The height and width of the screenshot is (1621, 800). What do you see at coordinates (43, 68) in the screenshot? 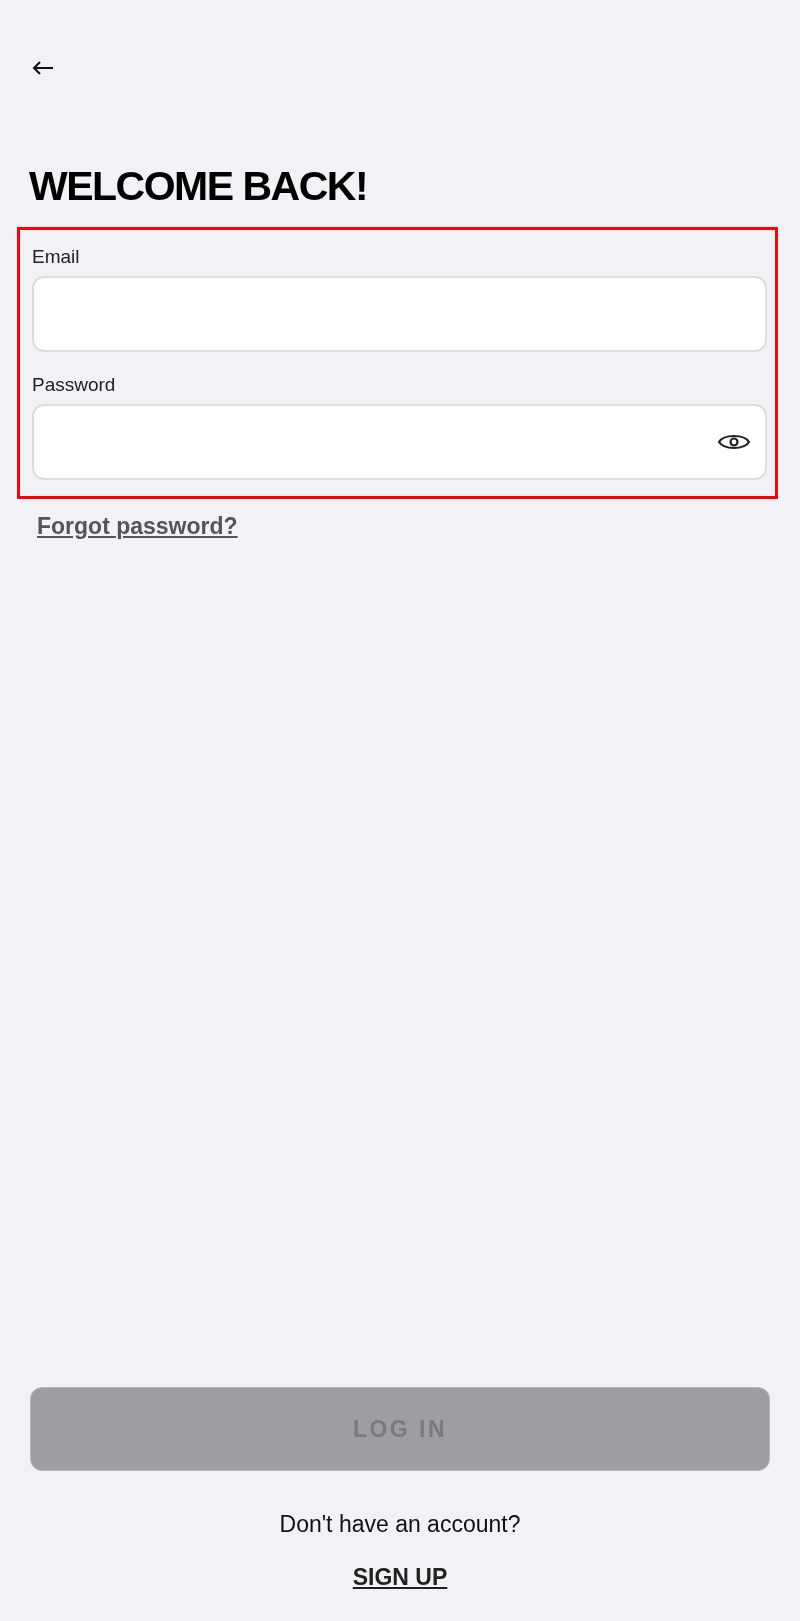
I see `back-arrow-icon` at bounding box center [43, 68].